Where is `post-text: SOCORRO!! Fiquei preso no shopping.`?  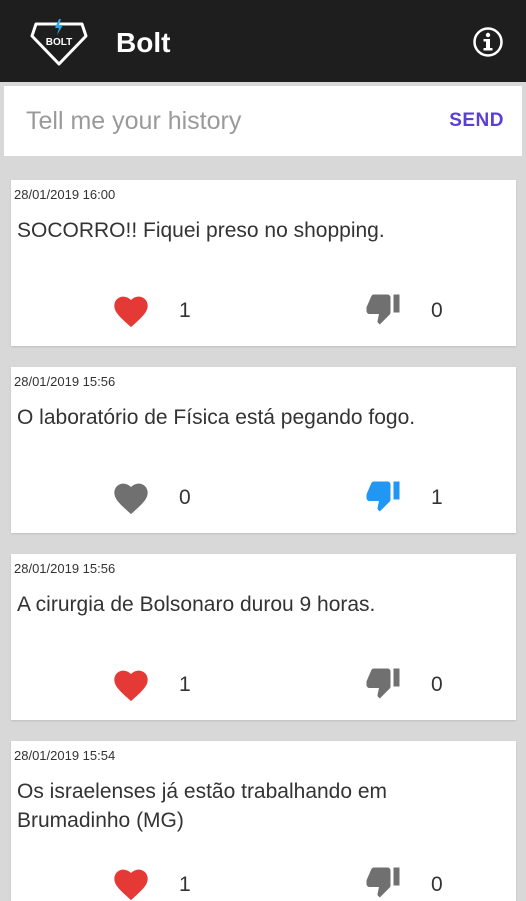
post-text: SOCORRO!! Fiquei preso no shopping. is located at coordinates (201, 230).